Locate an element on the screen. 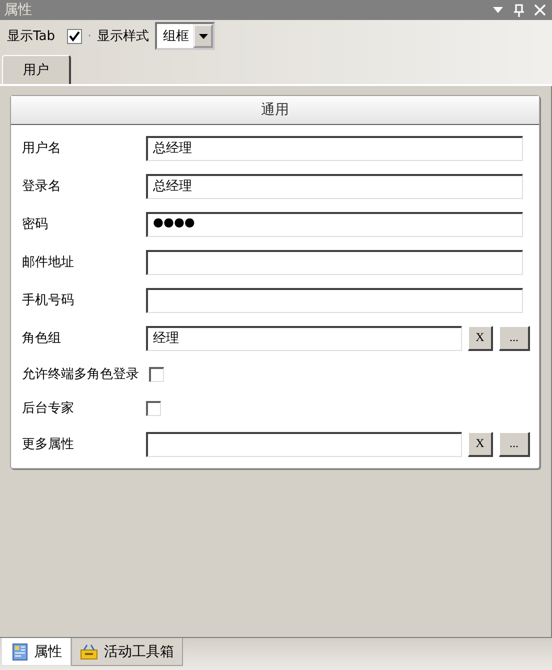 The image size is (552, 670). close-icon is located at coordinates (540, 10).